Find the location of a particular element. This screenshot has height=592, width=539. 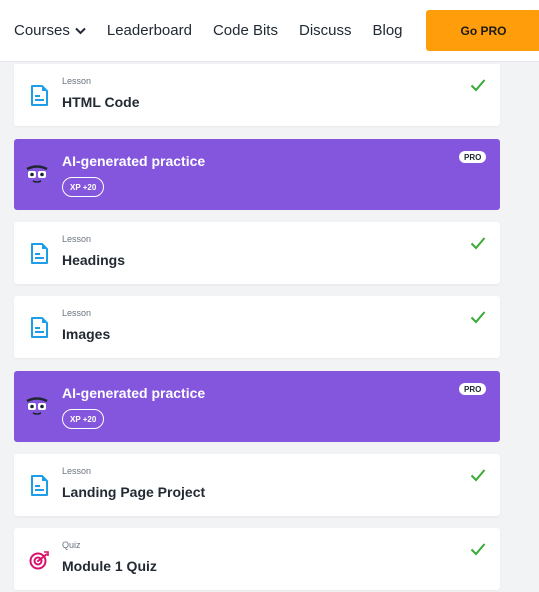

go-pro-button: Go PRO is located at coordinates (482, 30).